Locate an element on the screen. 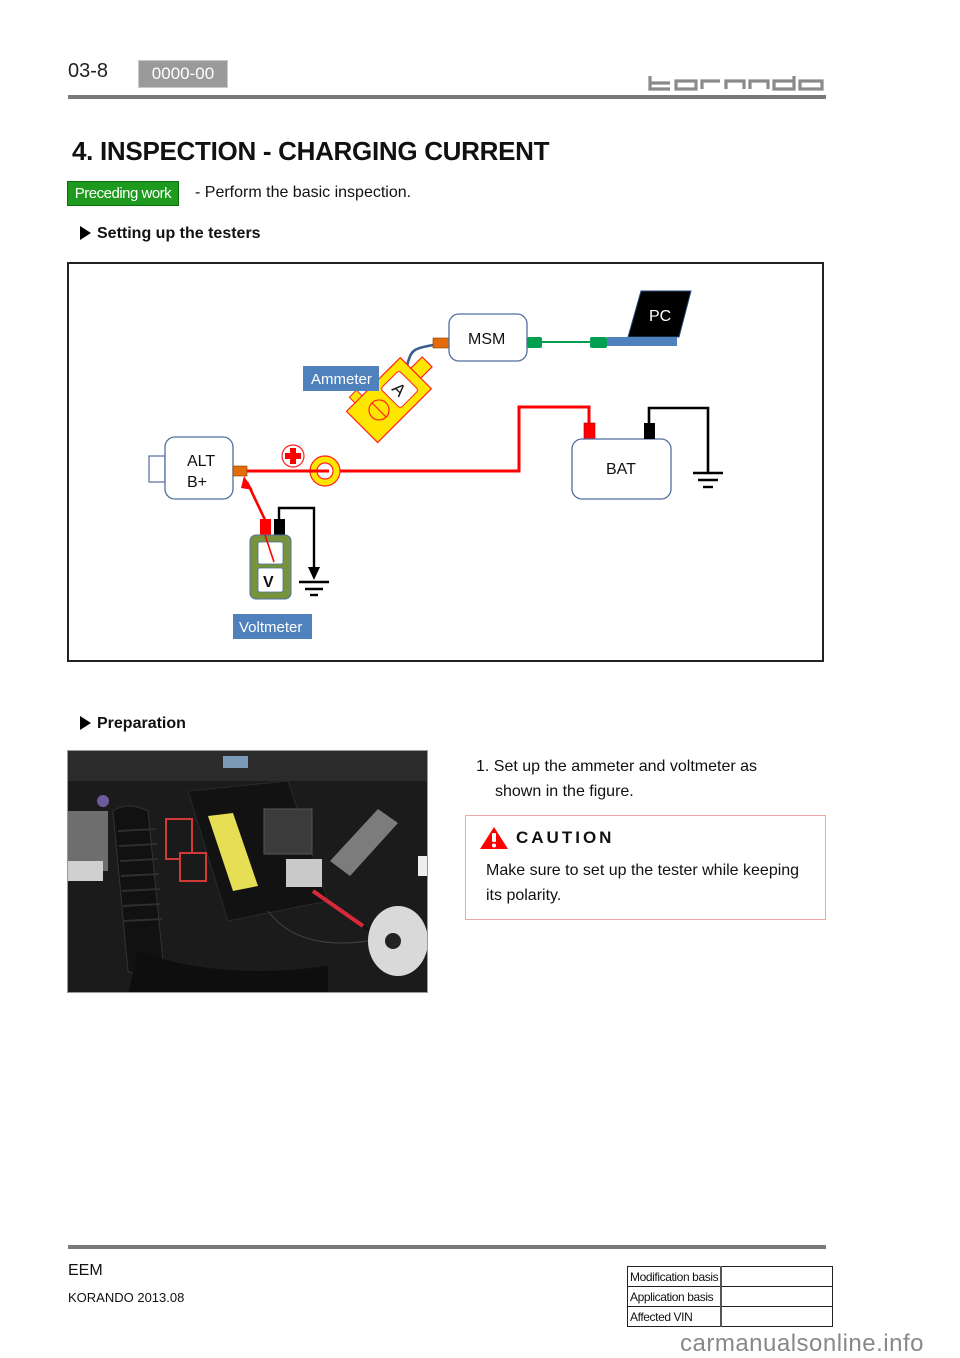 Image resolution: width=960 pixels, height=1358 pixels. engine-bay-photo is located at coordinates (247, 871).